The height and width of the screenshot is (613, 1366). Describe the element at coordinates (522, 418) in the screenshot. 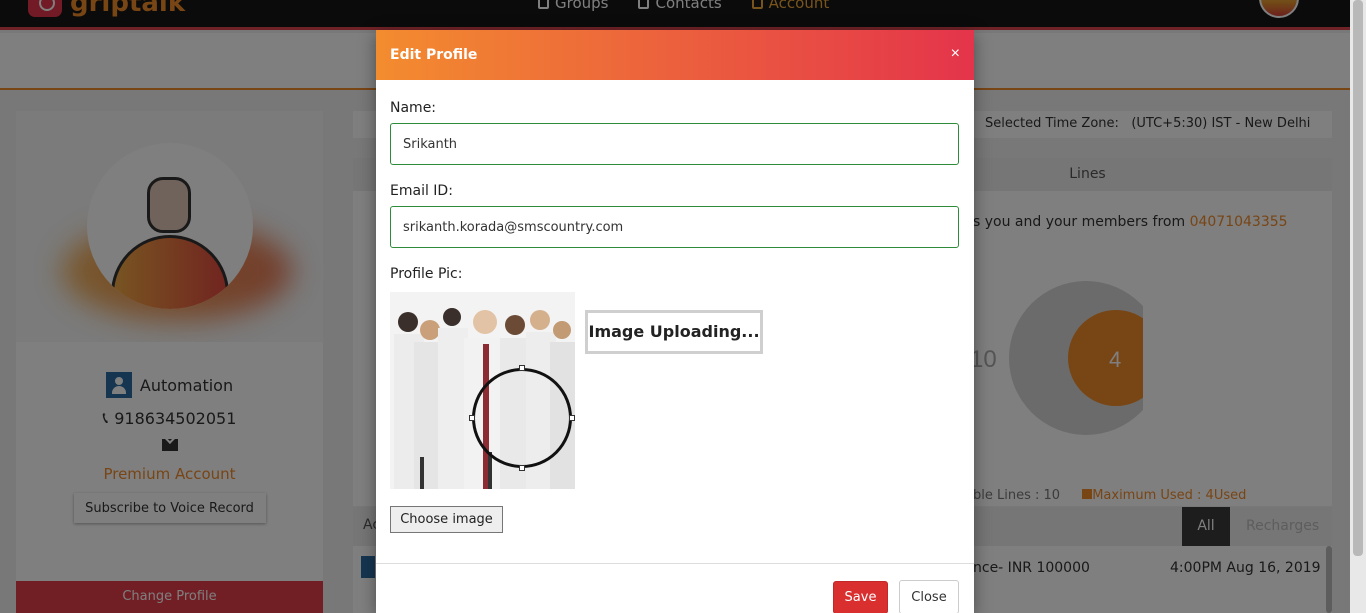

I see `crop-circle-handle` at that location.